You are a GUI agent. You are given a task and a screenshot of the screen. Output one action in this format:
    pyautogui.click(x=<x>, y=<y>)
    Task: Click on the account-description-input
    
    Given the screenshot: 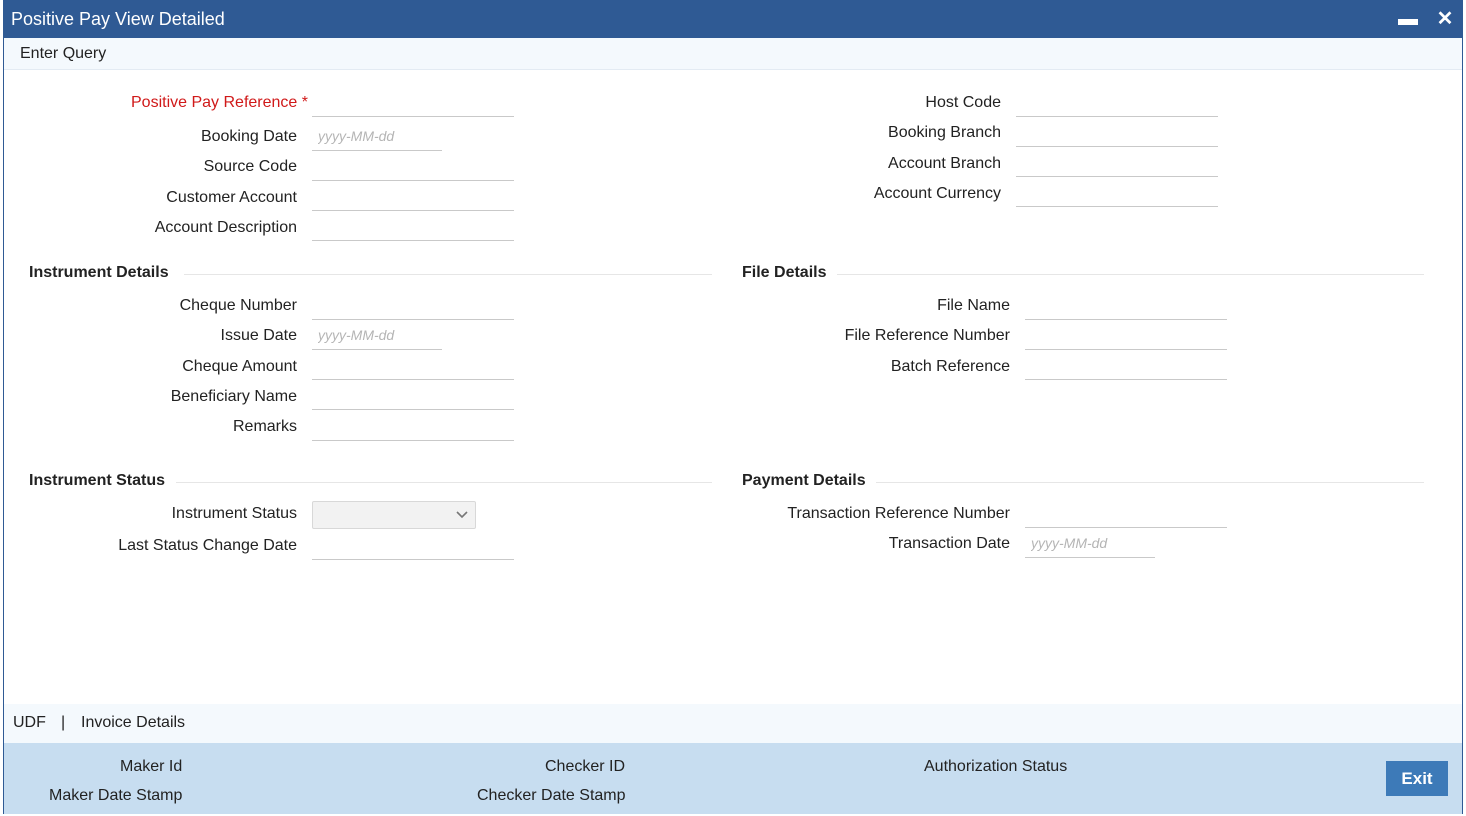 What is the action you would take?
    pyautogui.click(x=413, y=226)
    